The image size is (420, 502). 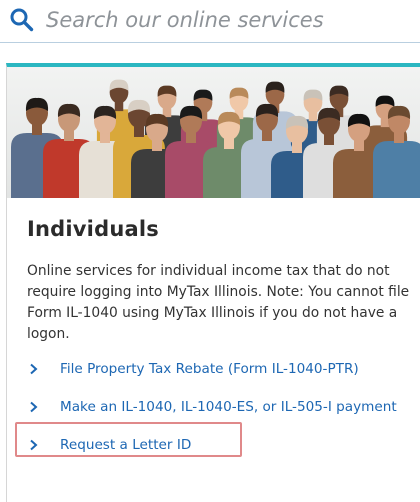 I want to click on search-bar, so click(x=210, y=21).